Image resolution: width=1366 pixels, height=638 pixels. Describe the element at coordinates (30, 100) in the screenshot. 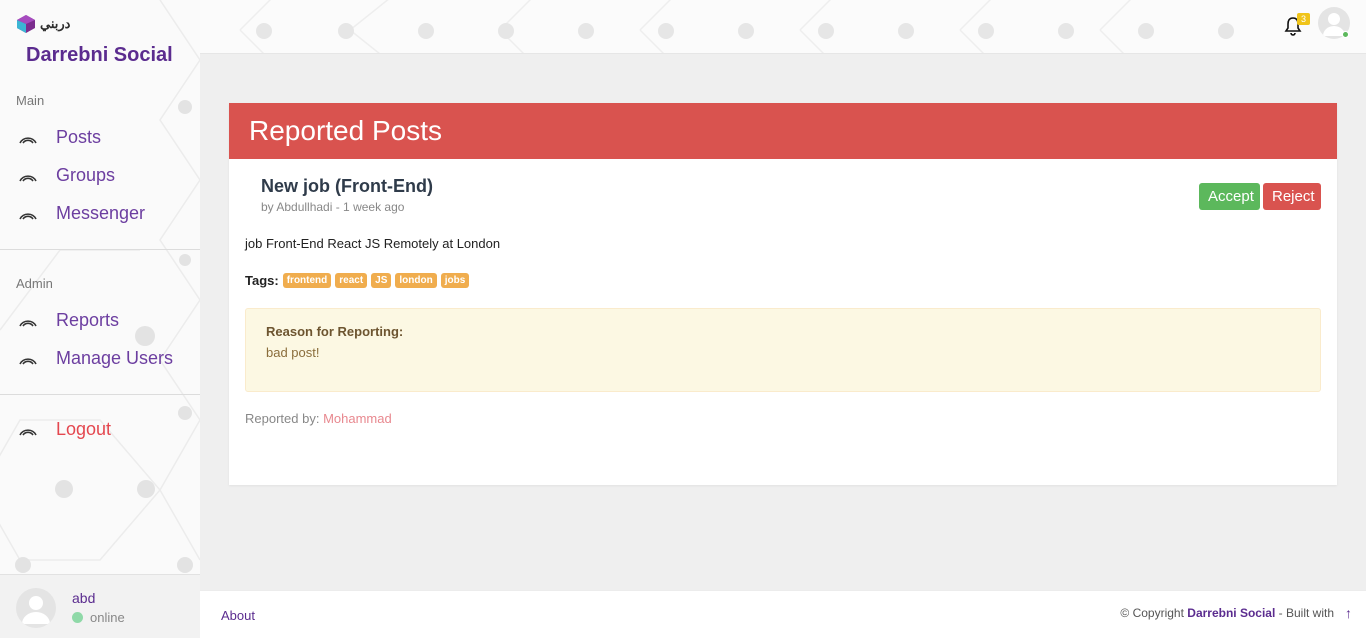

I see `section-label-main: Main` at that location.